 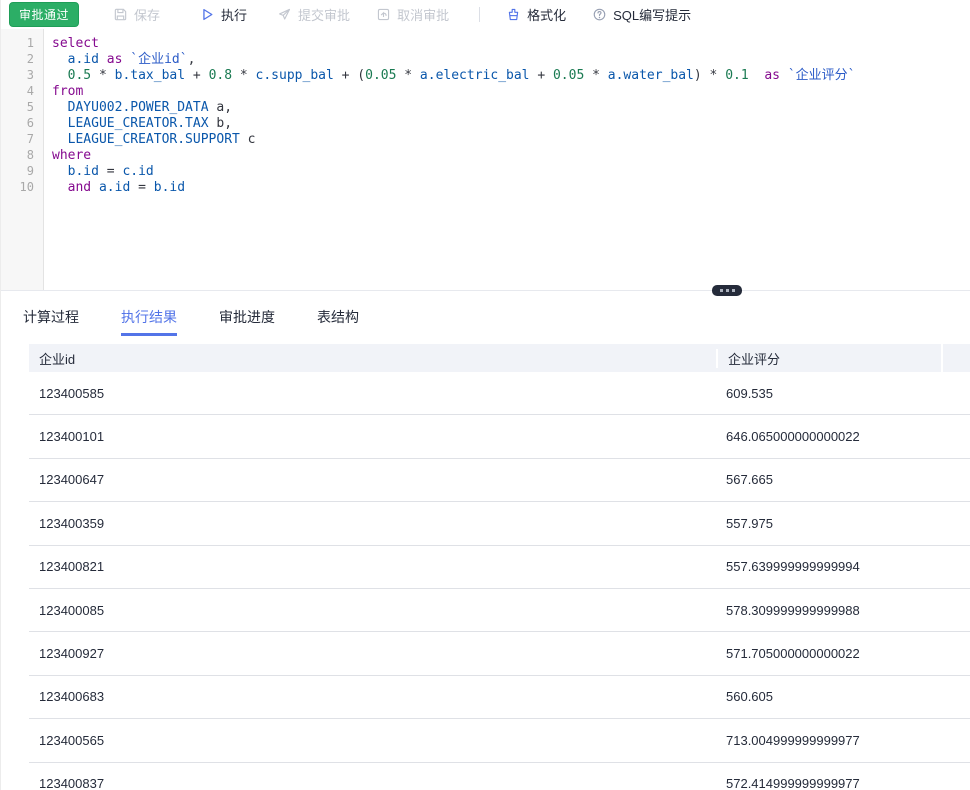 What do you see at coordinates (511, 44) in the screenshot?
I see `code-line: select` at bounding box center [511, 44].